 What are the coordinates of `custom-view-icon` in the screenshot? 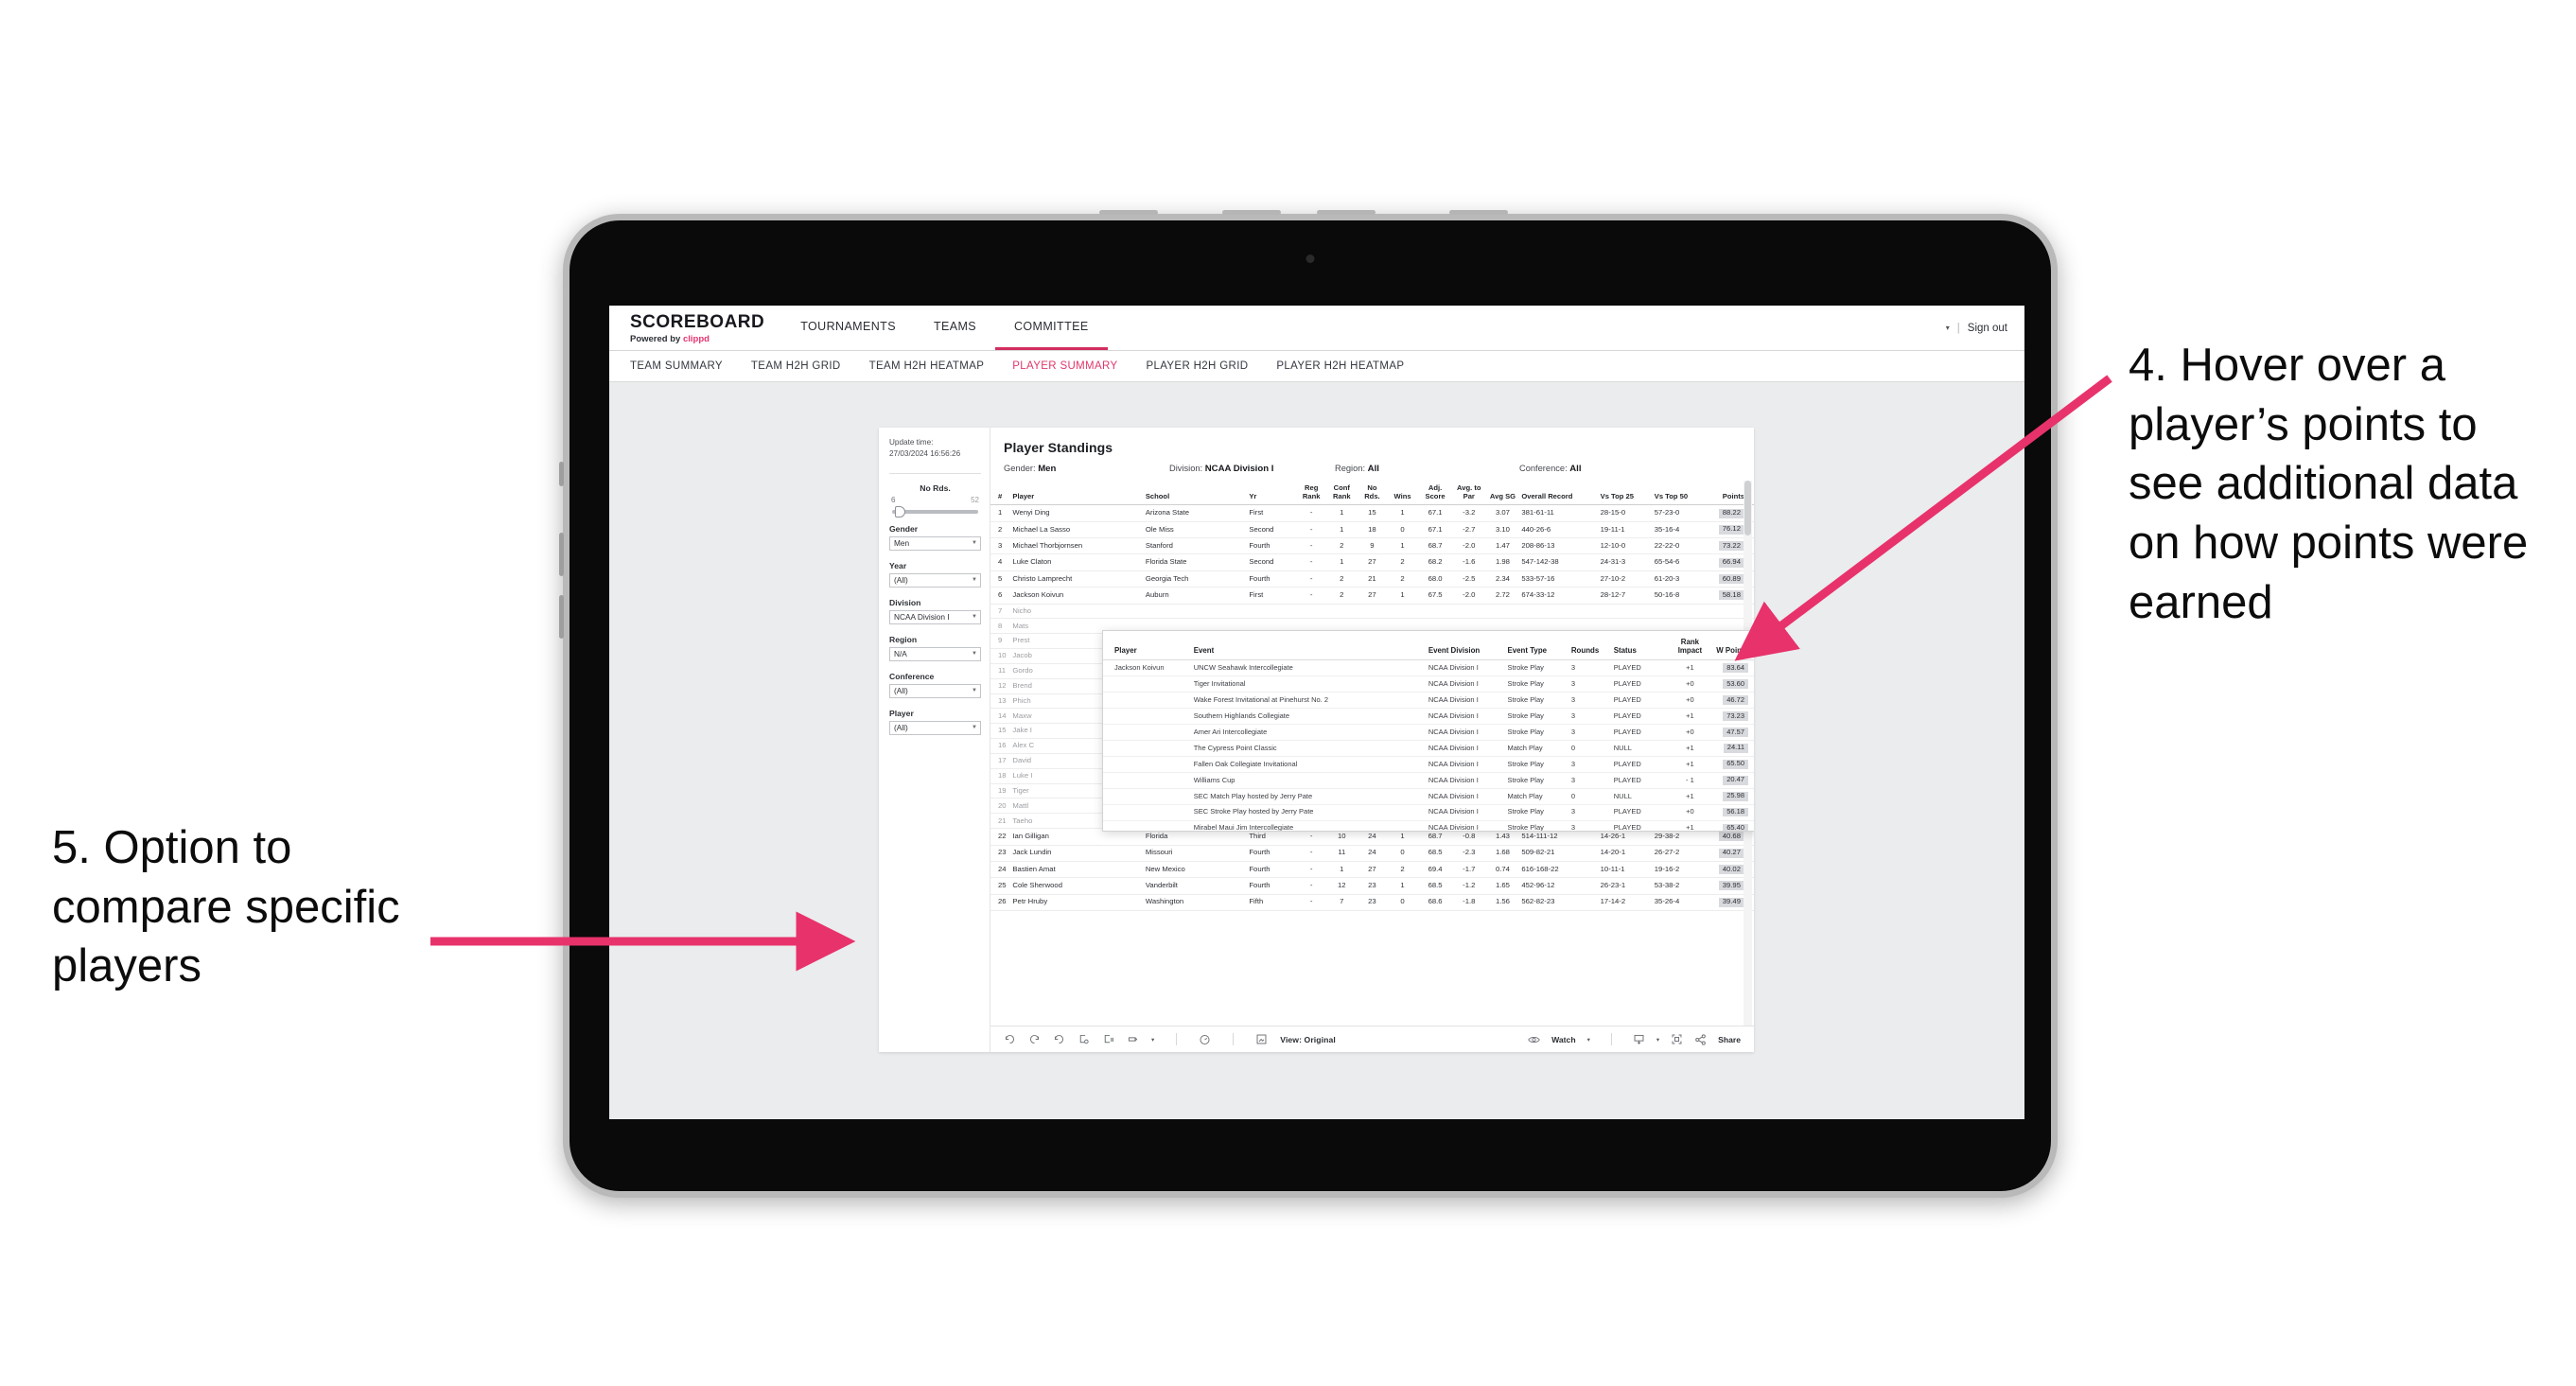 It's located at (1133, 1039).